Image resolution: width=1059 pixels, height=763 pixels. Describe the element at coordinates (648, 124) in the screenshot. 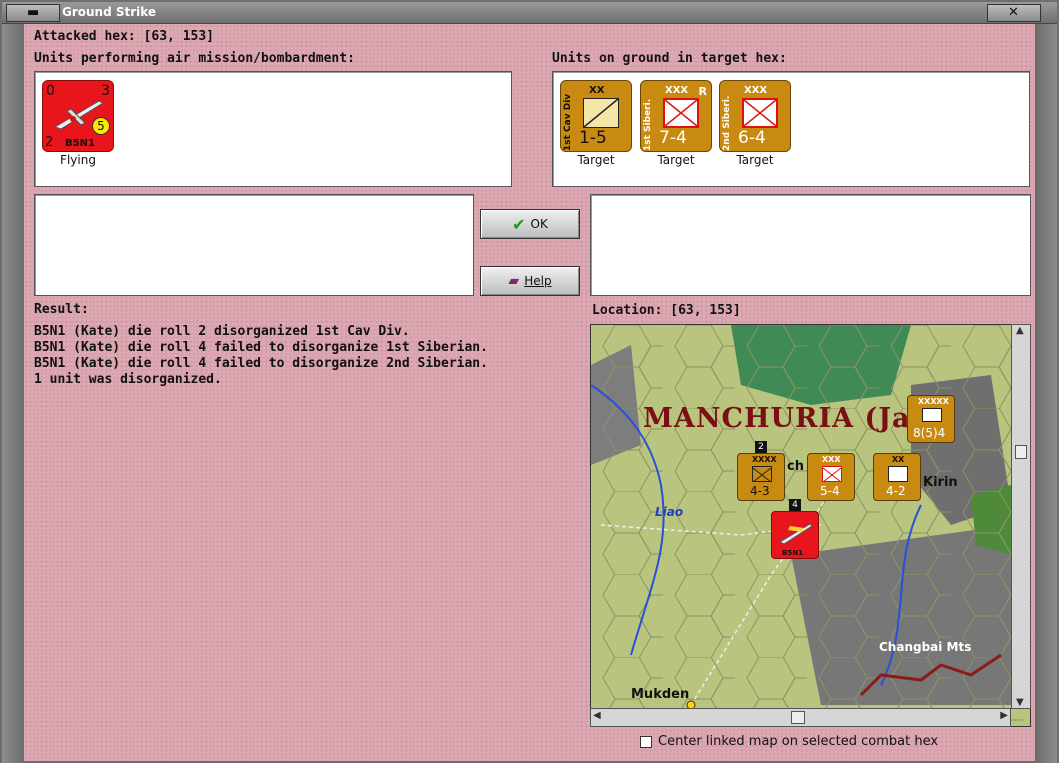

I see `ground-unit-name: 1st Siberi.` at that location.